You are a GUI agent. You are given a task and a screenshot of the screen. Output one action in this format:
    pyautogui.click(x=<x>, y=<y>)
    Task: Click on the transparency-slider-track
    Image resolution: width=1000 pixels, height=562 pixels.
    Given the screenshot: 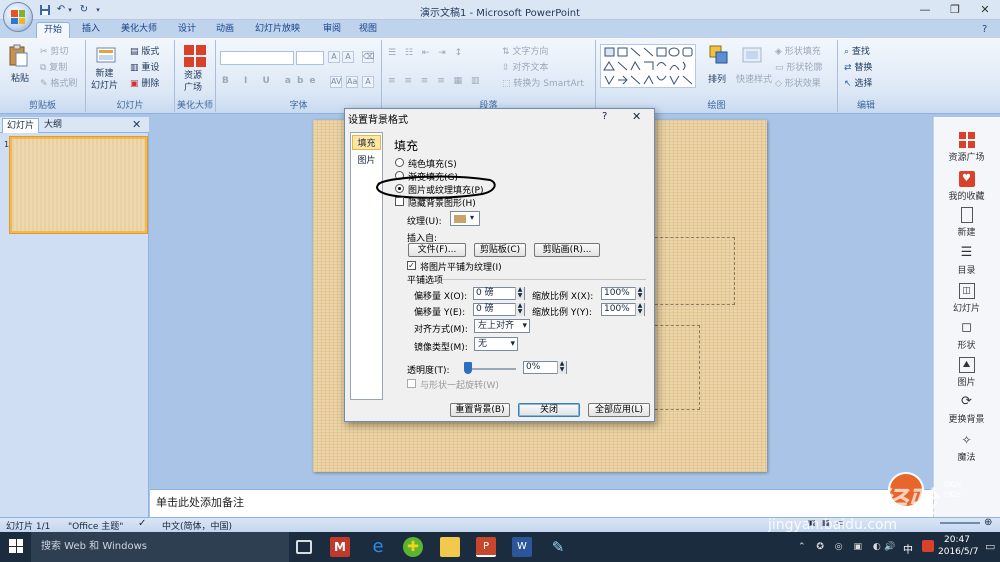 What is the action you would take?
    pyautogui.click(x=491, y=369)
    